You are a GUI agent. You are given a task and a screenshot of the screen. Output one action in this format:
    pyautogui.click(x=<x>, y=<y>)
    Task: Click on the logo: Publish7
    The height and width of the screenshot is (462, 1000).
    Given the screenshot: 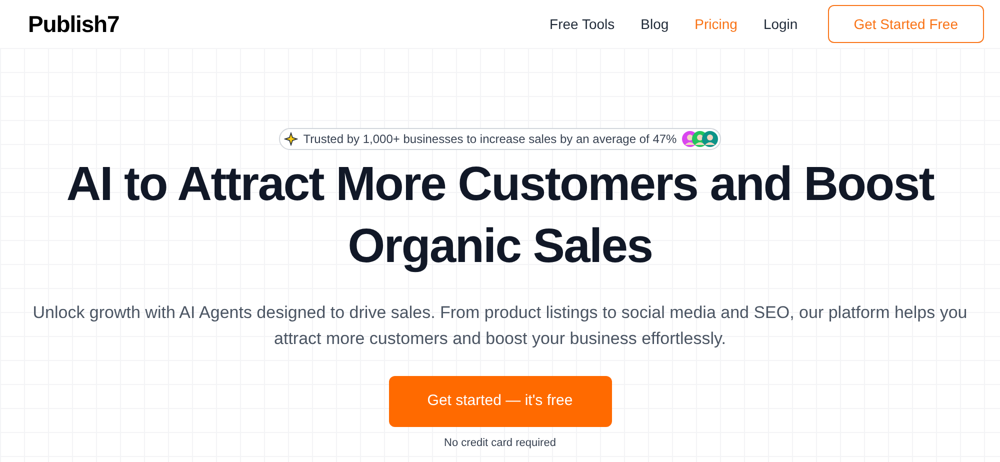 What is the action you would take?
    pyautogui.click(x=74, y=24)
    